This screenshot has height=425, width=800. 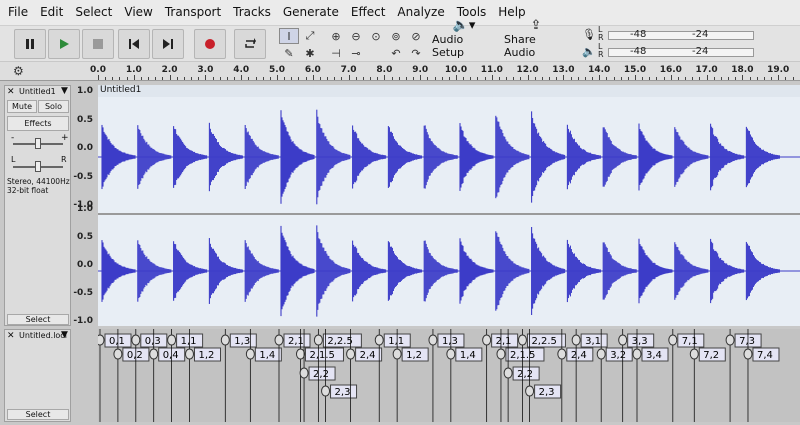 What do you see at coordinates (686, 375) in the screenshot?
I see `track-label: 7,1` at bounding box center [686, 375].